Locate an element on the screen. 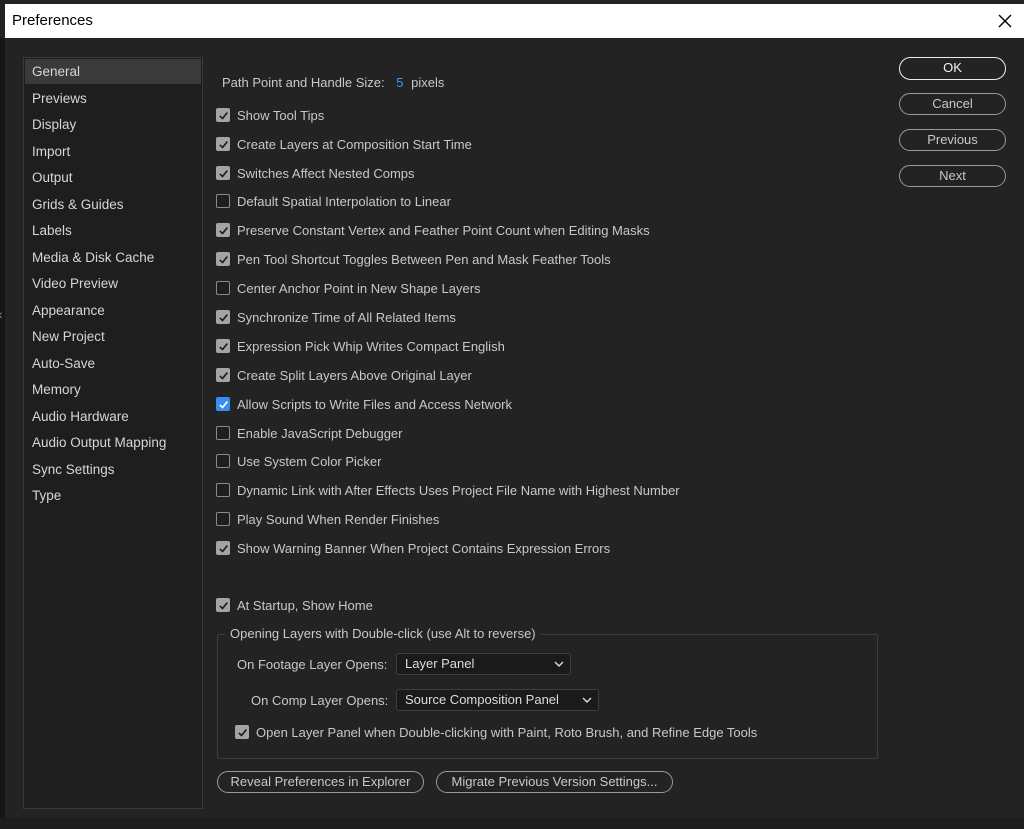  option-startup-show-home: At Startup, Show Home is located at coordinates (294, 605).